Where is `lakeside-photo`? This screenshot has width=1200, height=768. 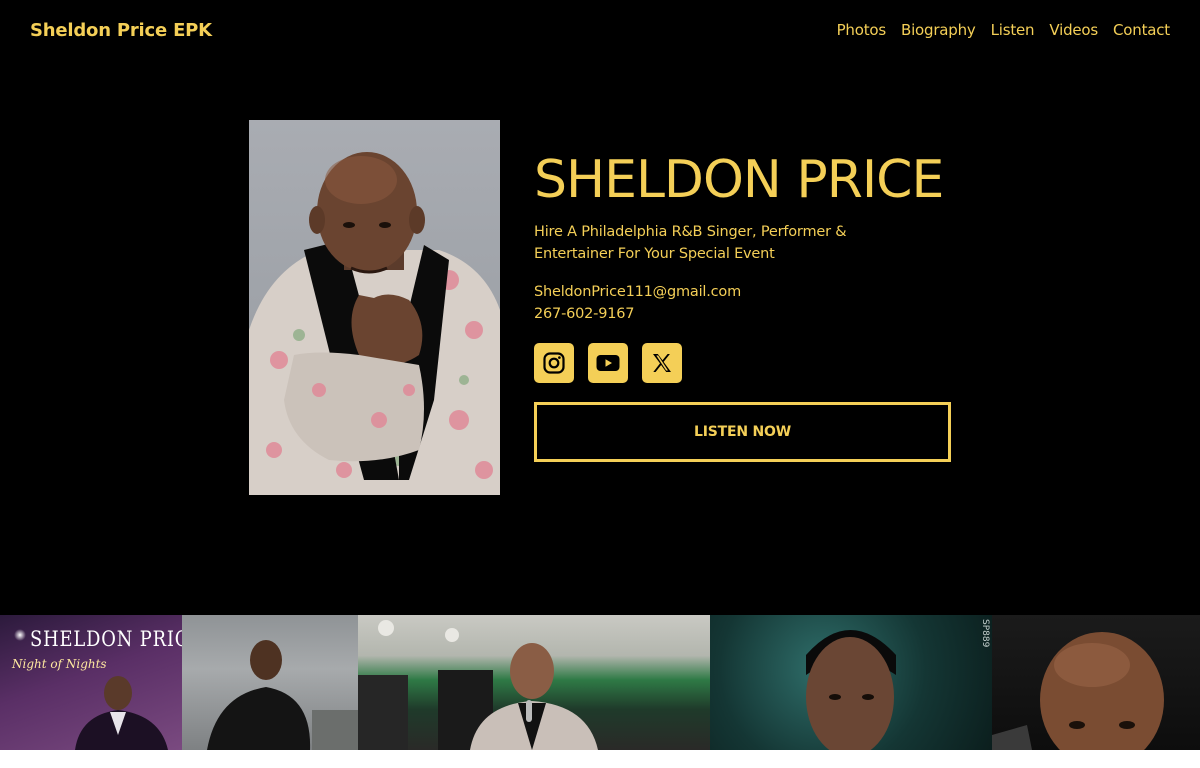 lakeside-photo is located at coordinates (270, 682).